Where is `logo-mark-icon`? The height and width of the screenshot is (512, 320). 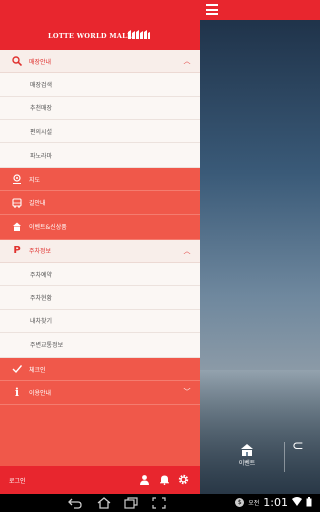
logo-mark-icon is located at coordinates (139, 34).